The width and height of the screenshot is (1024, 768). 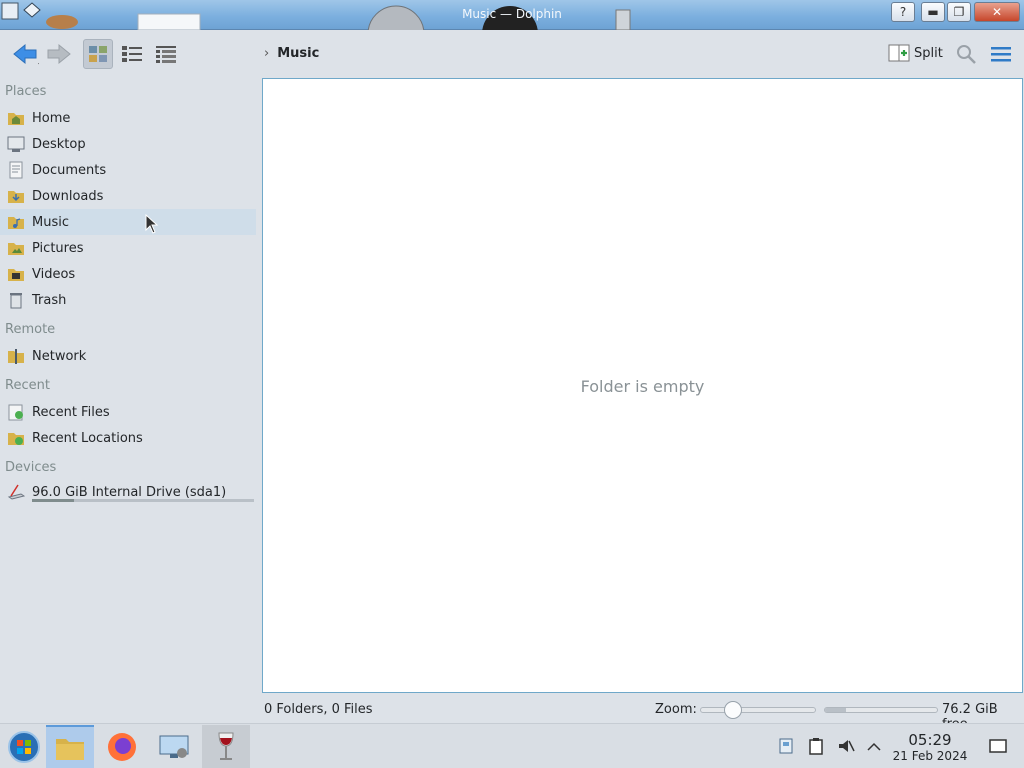 I want to click on sidebar-item-label: Downloads, so click(x=68, y=196).